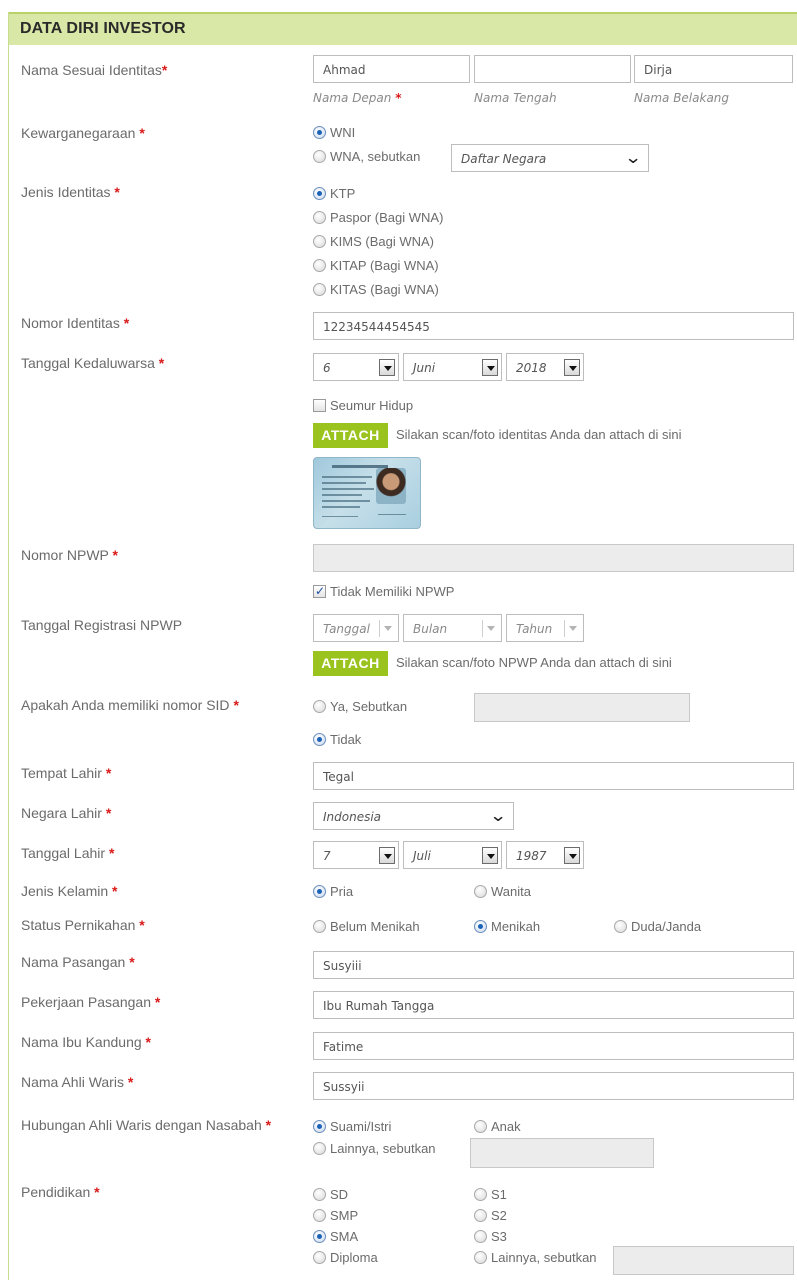  I want to click on attach-npwp-button: ATTACH, so click(350, 663).